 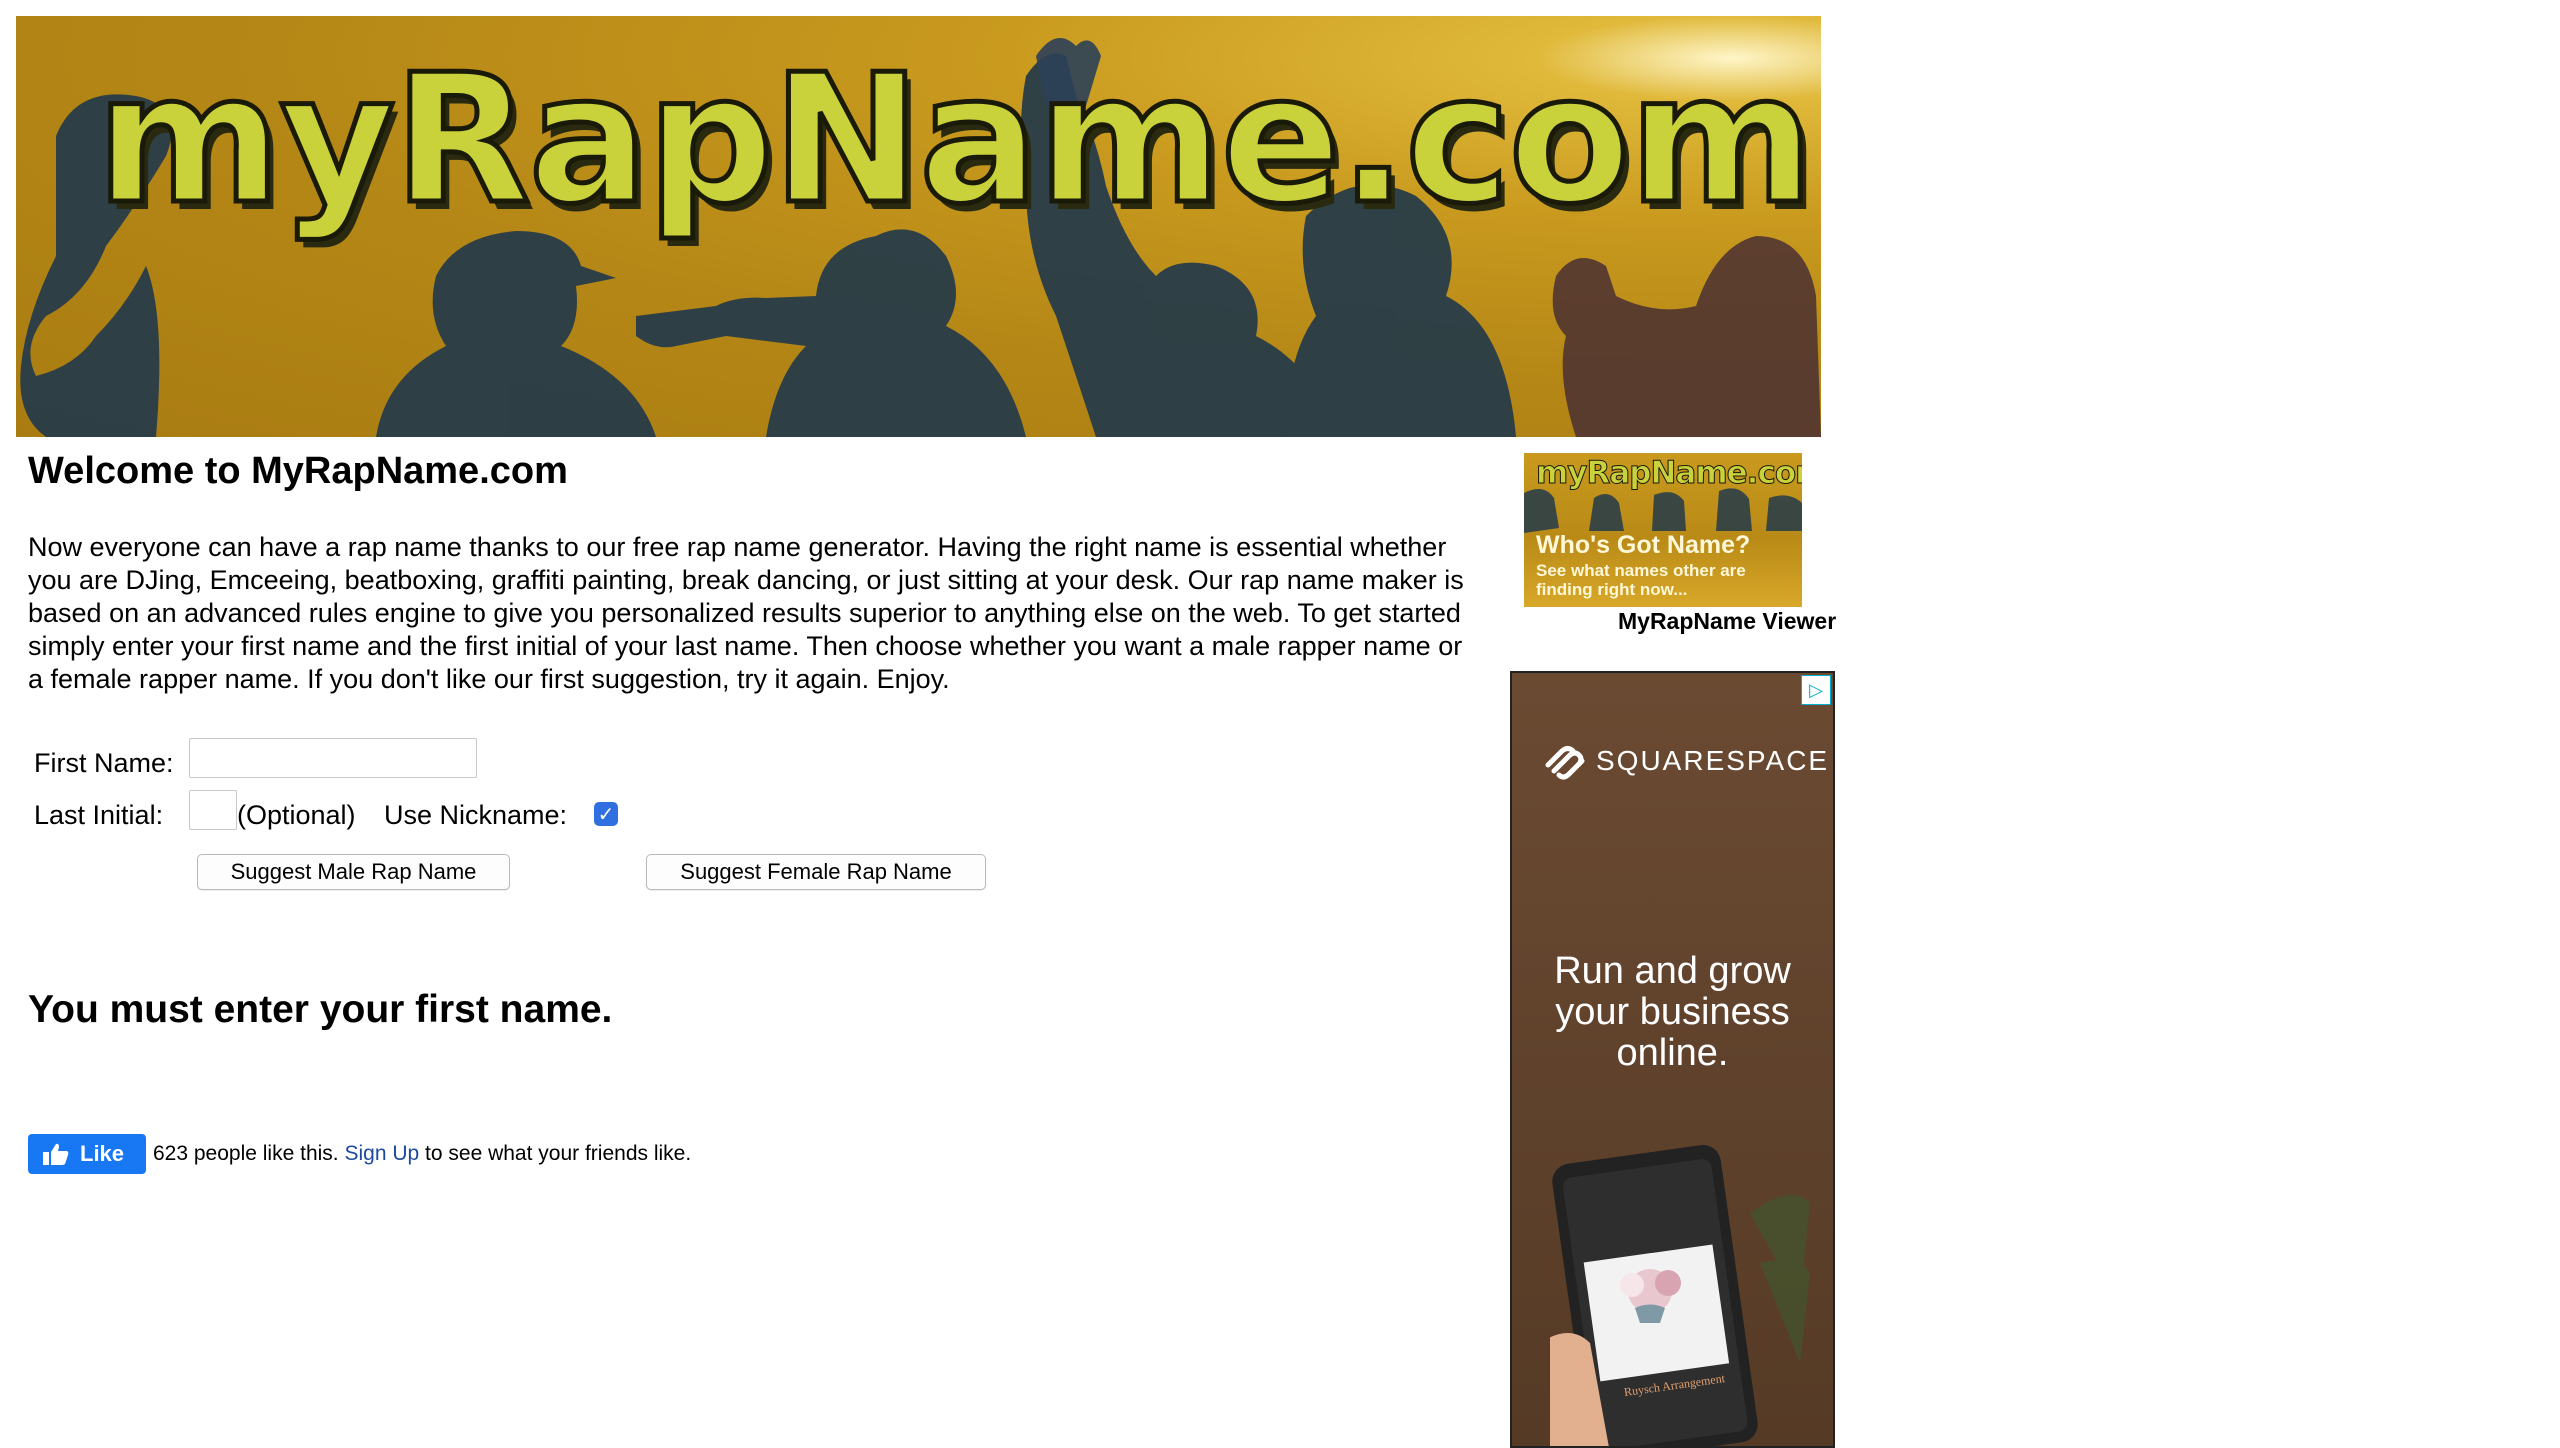 I want to click on last-initial-label: Last Initial:, so click(x=99, y=815).